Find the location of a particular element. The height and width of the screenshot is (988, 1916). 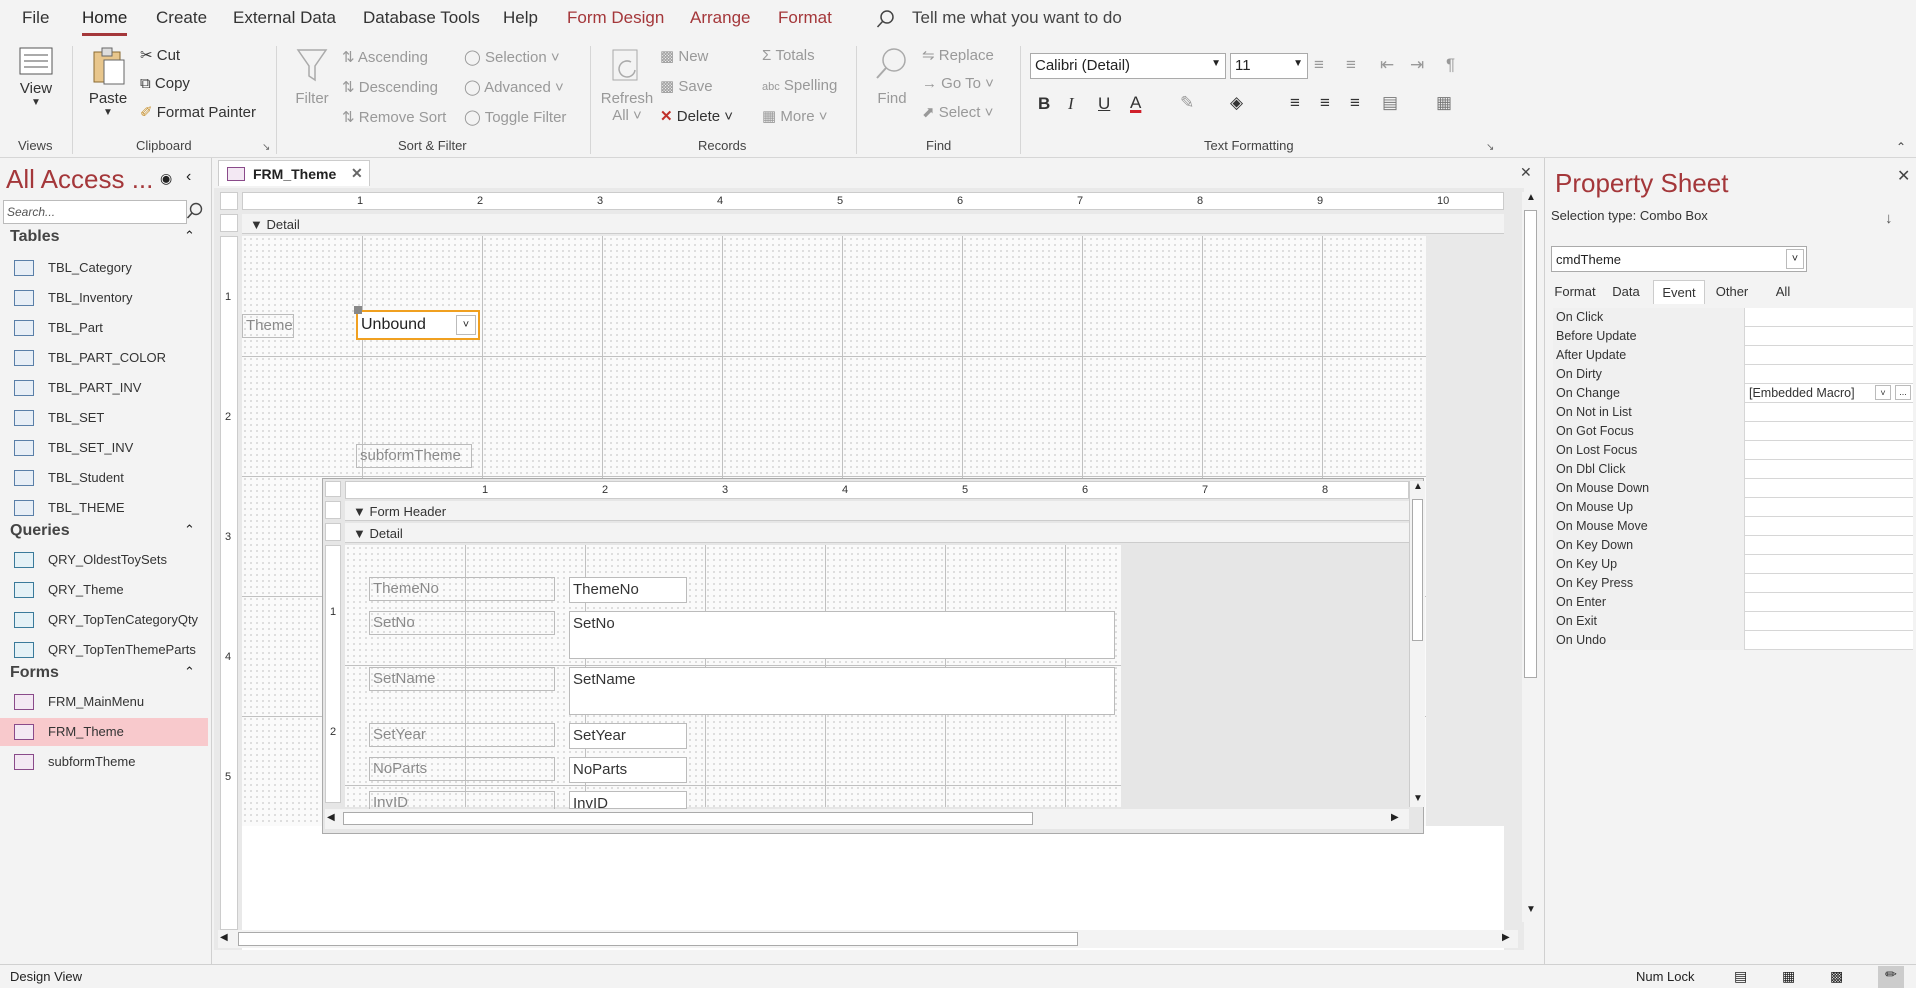

delete-record-button: ✕ Delete ˅ is located at coordinates (696, 116).